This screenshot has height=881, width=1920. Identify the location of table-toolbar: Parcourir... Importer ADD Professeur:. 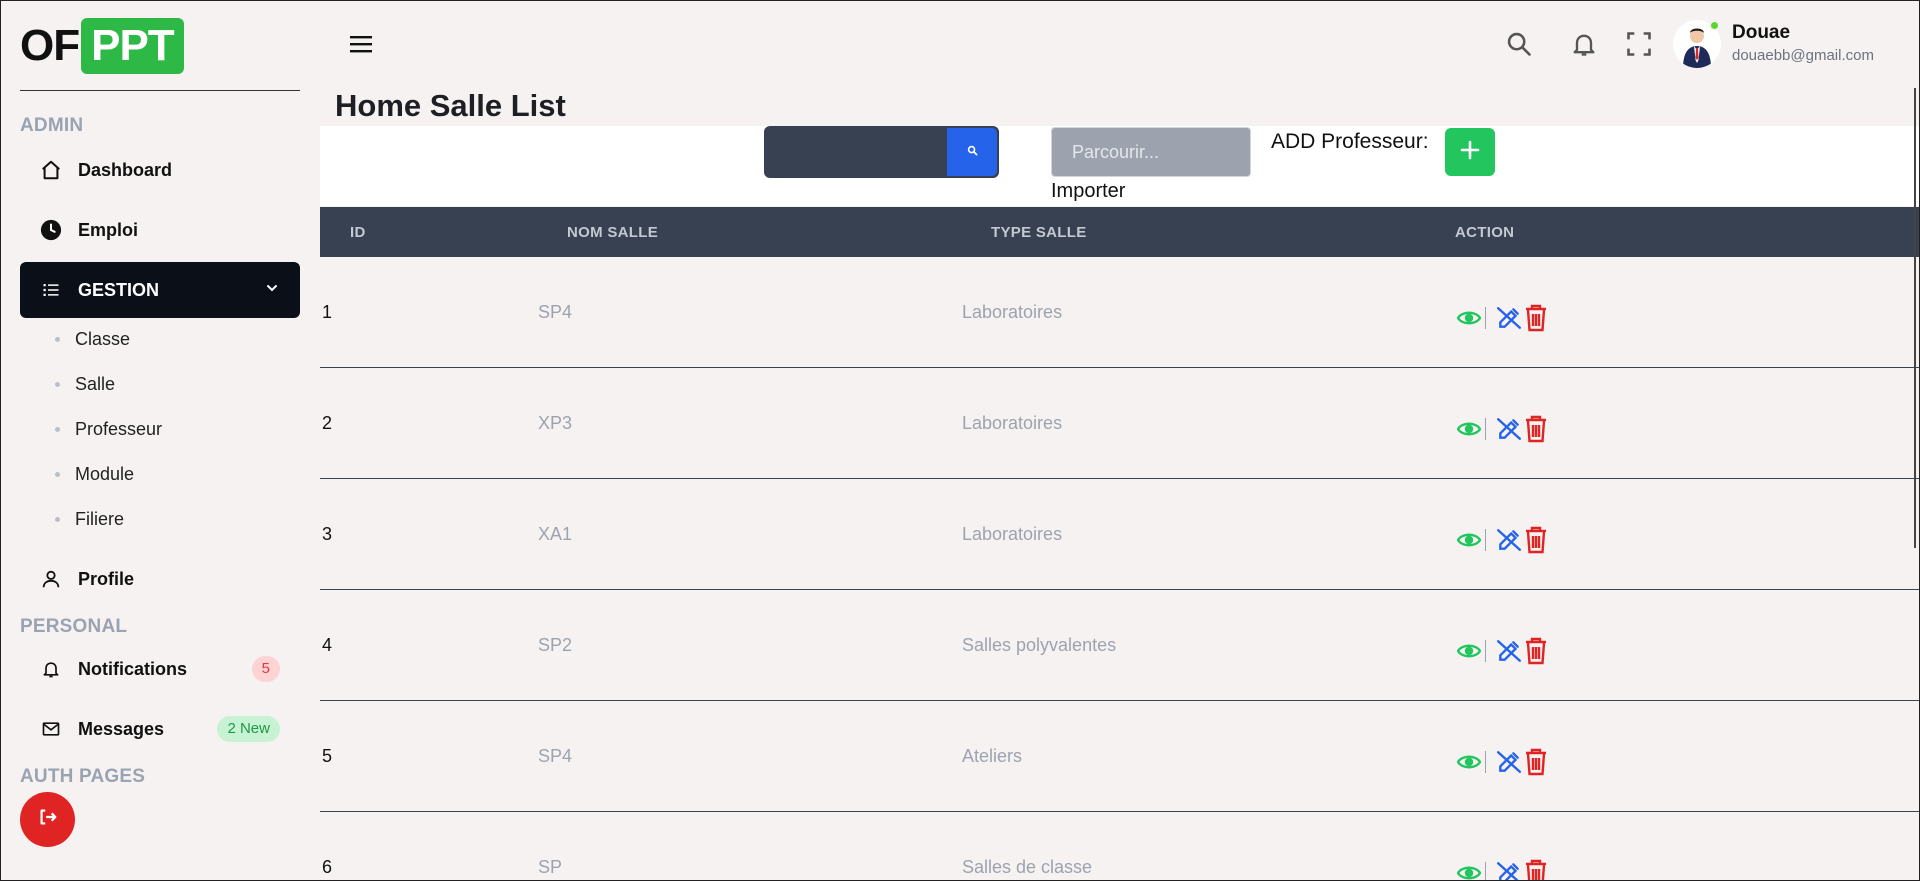
(1120, 166).